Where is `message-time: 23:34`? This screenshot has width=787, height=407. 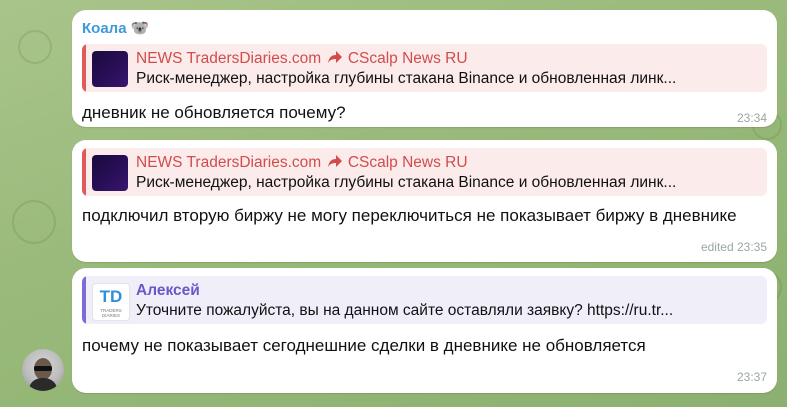
message-time: 23:34 is located at coordinates (751, 118).